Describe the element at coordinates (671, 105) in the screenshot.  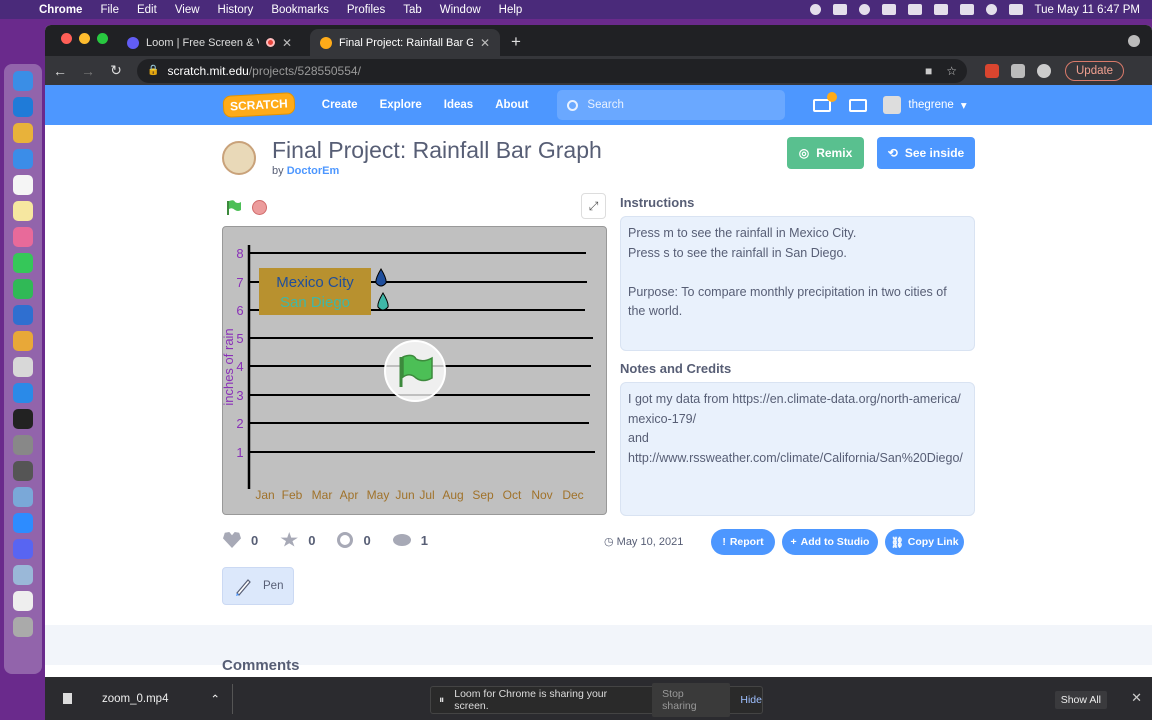
I see `search-input: Search` at that location.